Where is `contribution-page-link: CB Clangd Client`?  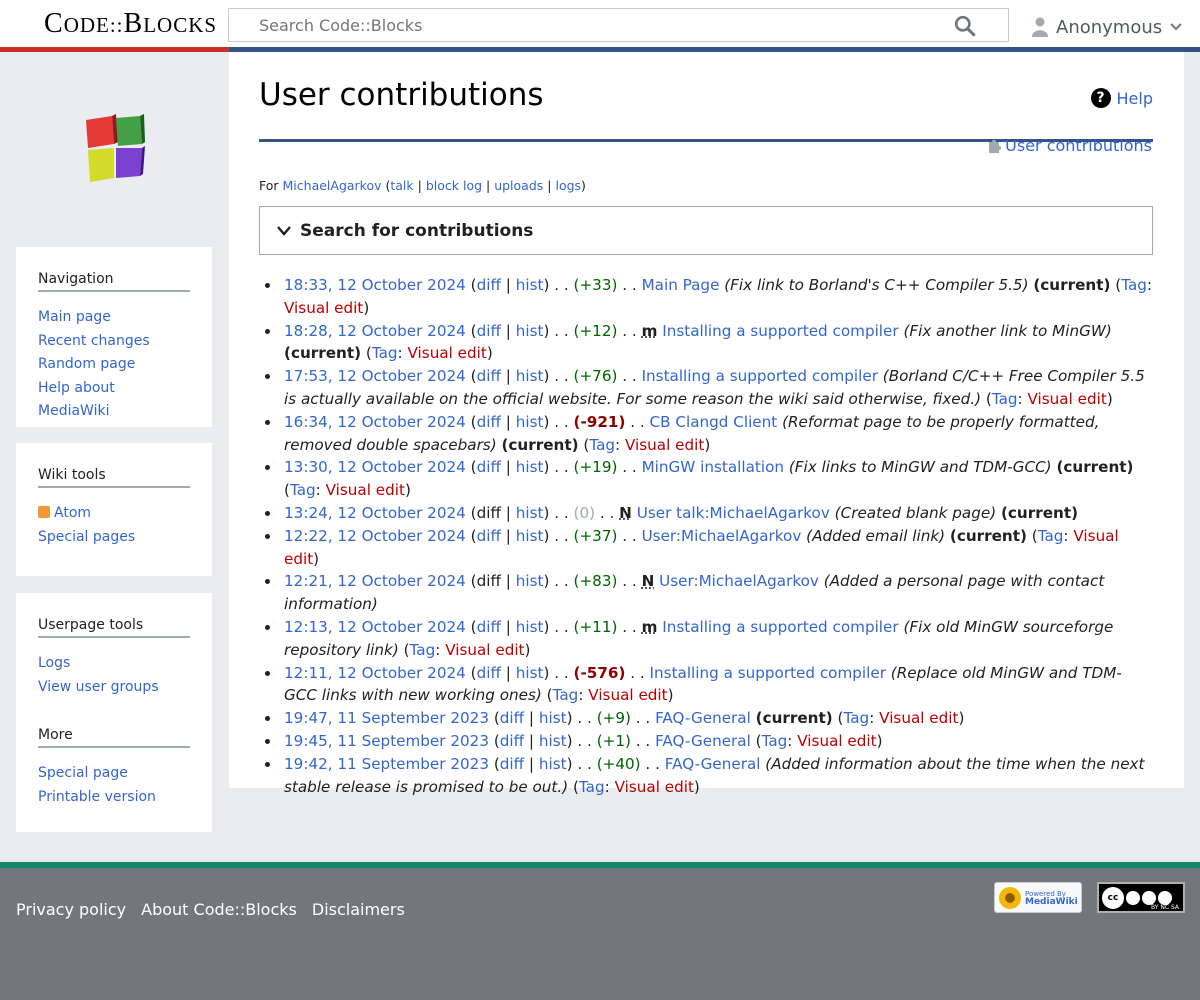
contribution-page-link: CB Clangd Client is located at coordinates (714, 422).